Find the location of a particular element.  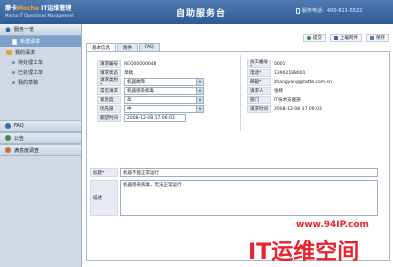

watermark-name: IT运维空间 is located at coordinates (304, 252).